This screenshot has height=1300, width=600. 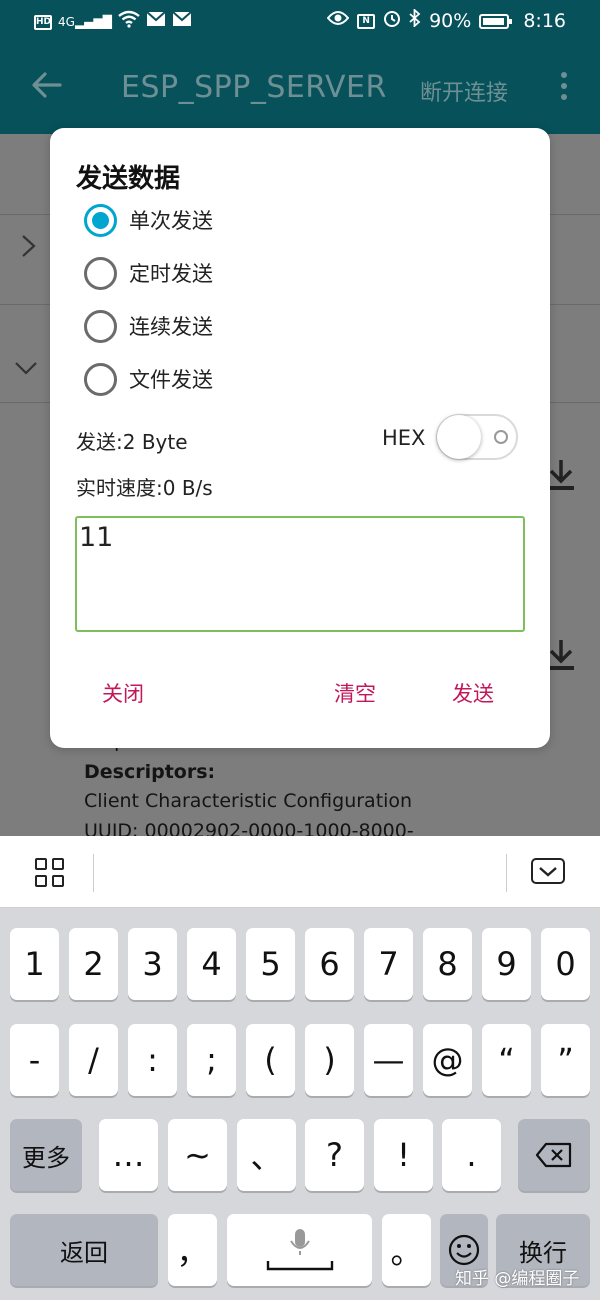 What do you see at coordinates (129, 22) in the screenshot?
I see `wifi-icon` at bounding box center [129, 22].